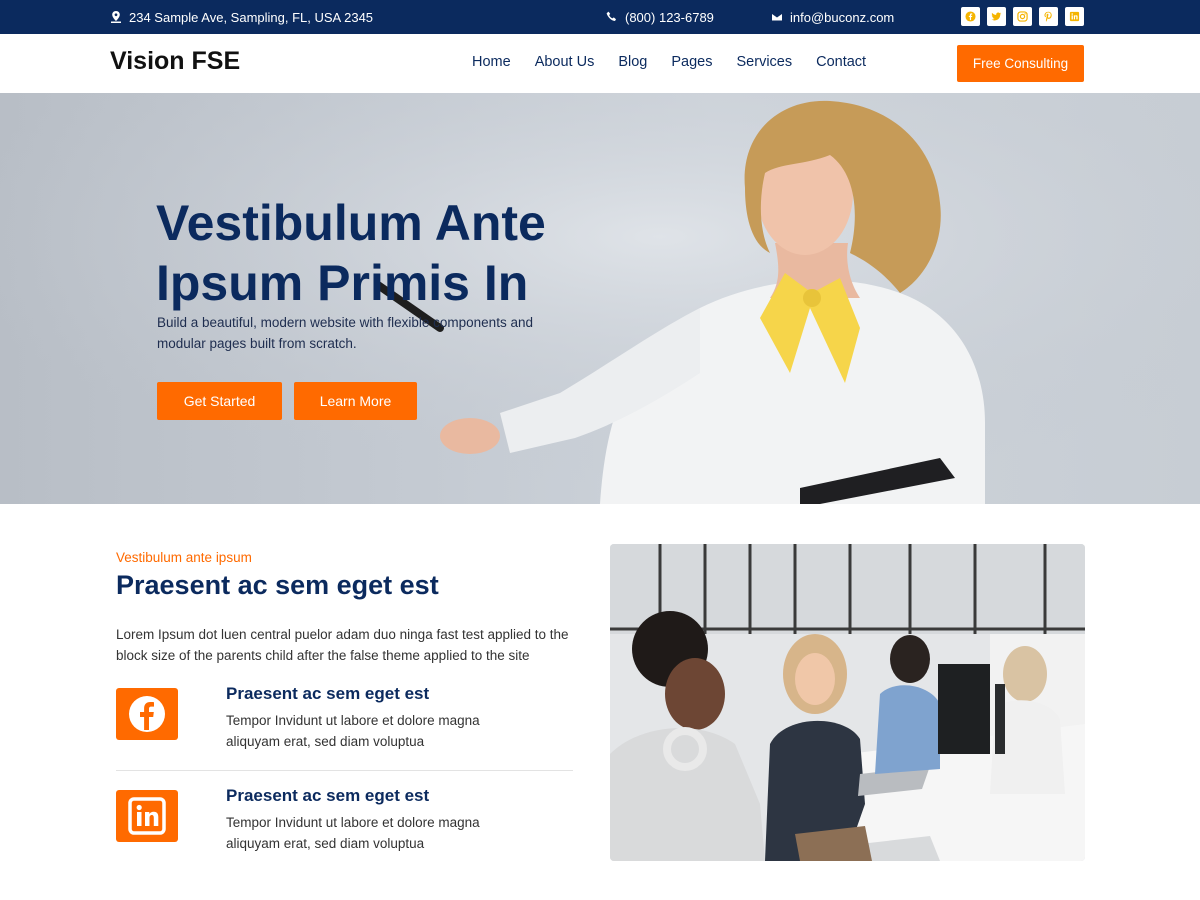  I want to click on hero-title-line-1: Vestibulum Ante, so click(351, 223).